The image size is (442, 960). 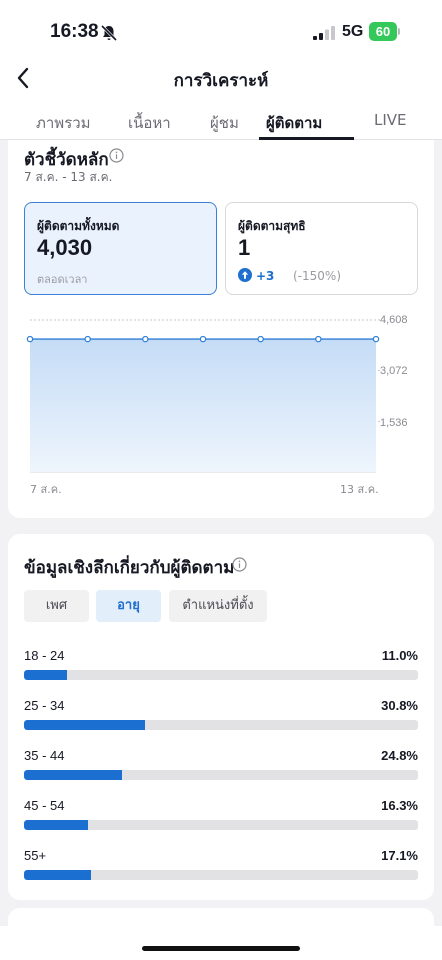 What do you see at coordinates (63, 123) in the screenshot?
I see `tab-overview: ภาพรวม` at bounding box center [63, 123].